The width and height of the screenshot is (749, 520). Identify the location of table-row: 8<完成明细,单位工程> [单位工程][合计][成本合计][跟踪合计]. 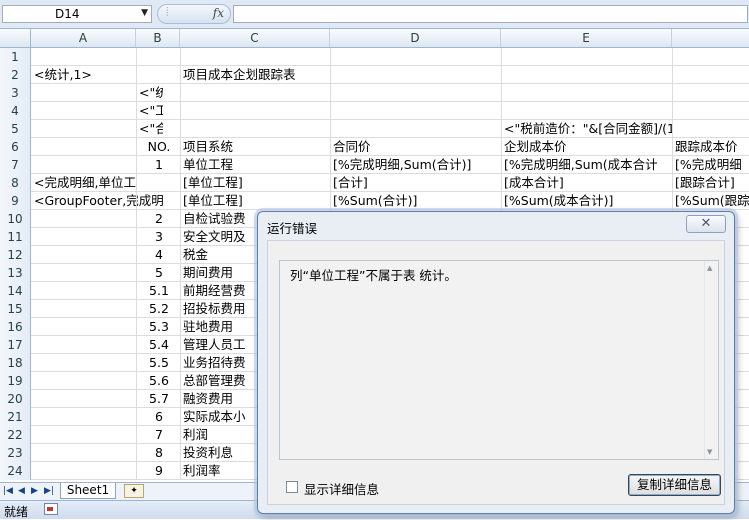
(374, 183).